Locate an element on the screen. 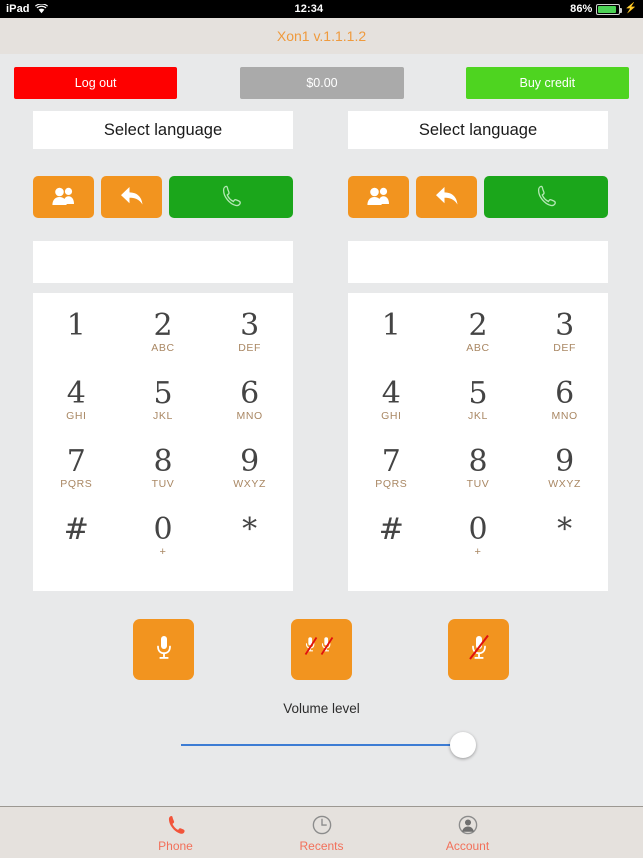 The image size is (643, 858). backspace-button-right is located at coordinates (446, 197).